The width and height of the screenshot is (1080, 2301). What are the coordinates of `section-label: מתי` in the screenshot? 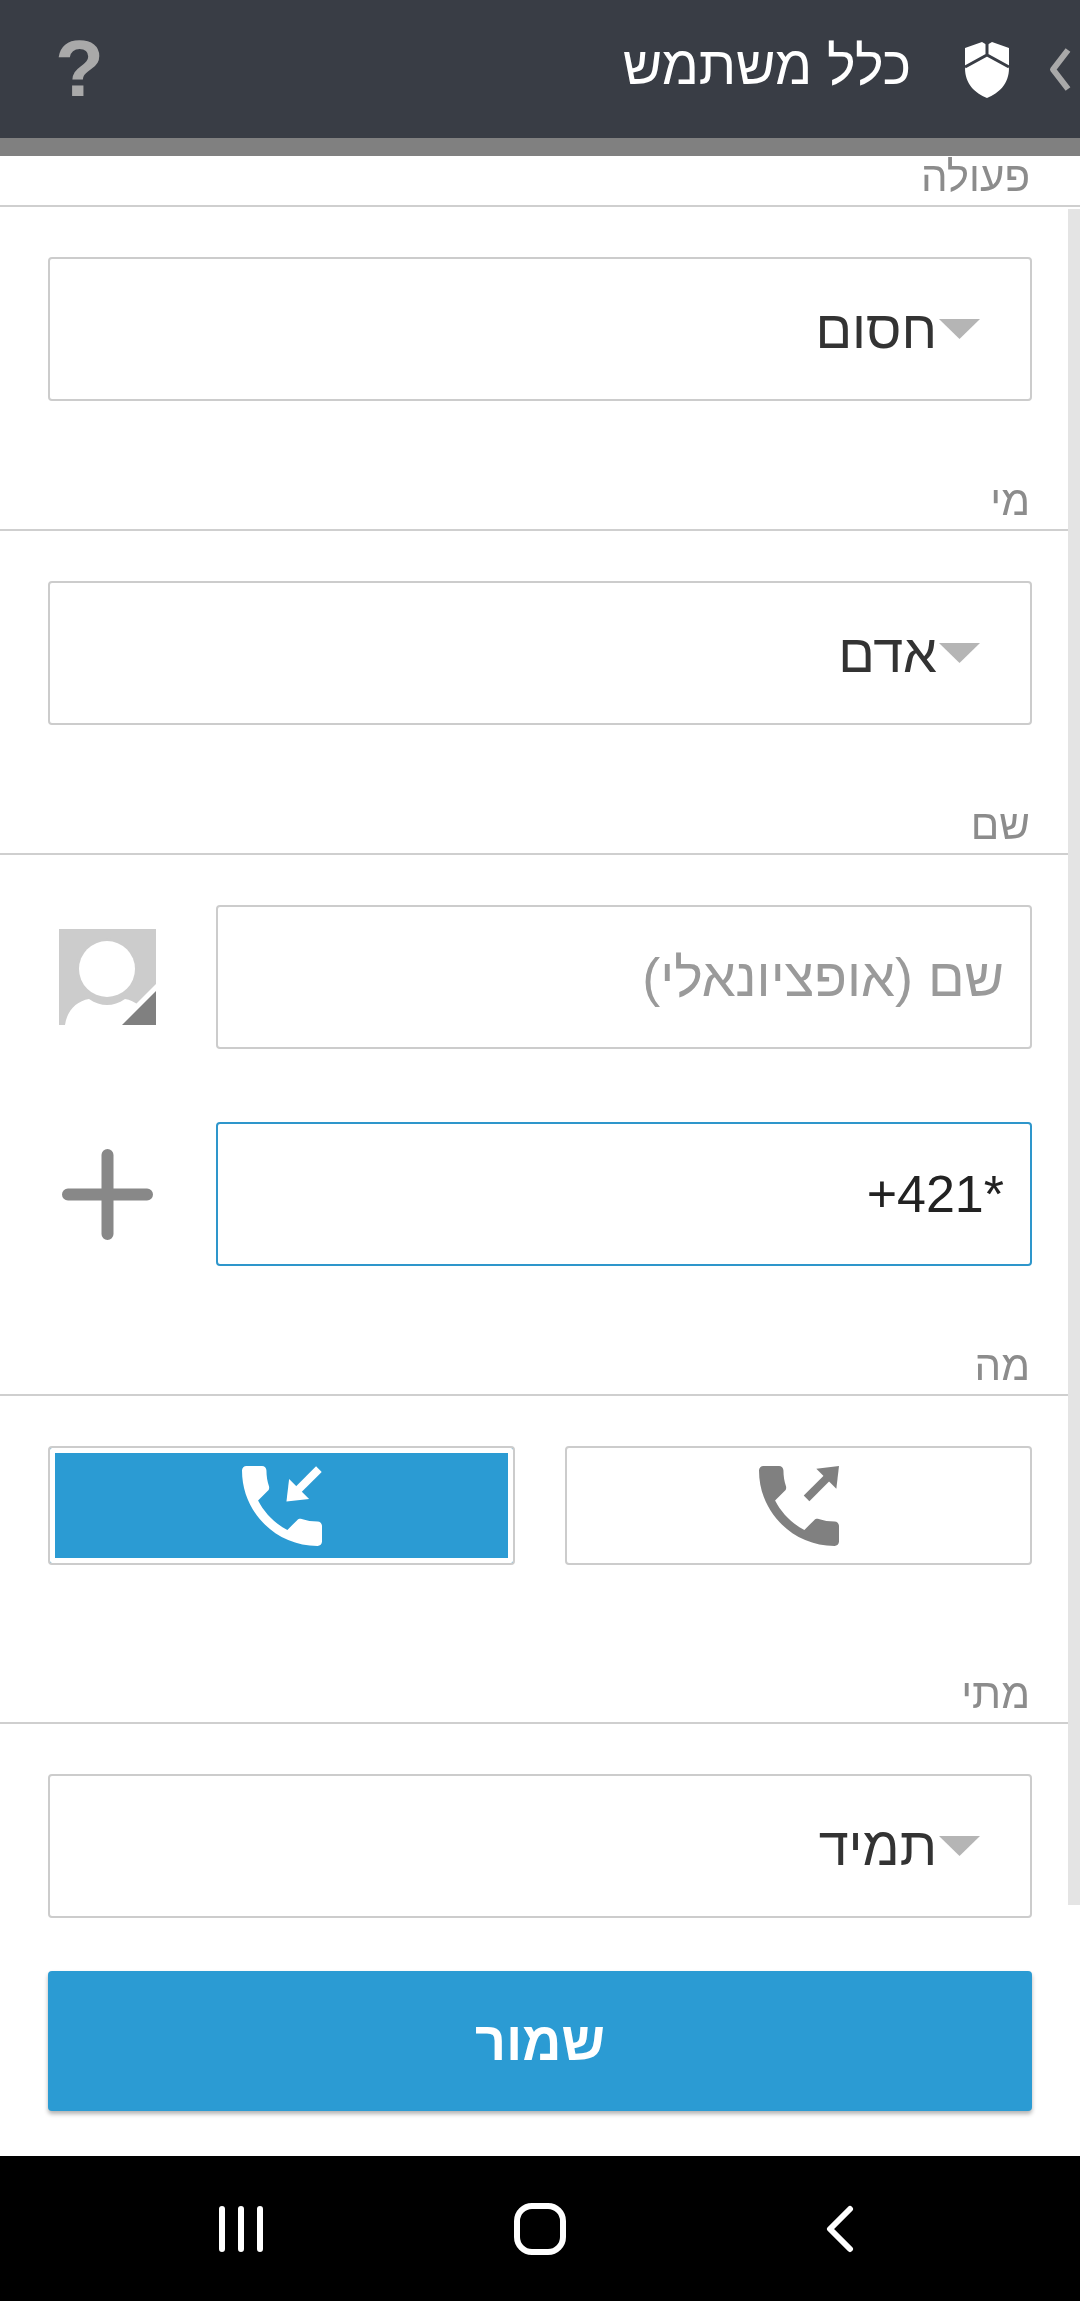 It's located at (995, 1694).